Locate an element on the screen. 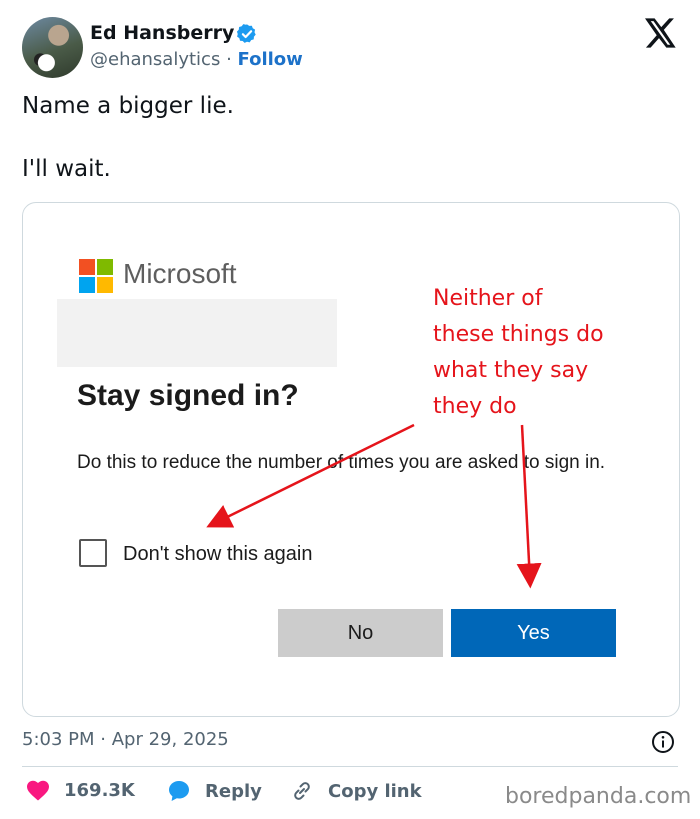 Image resolution: width=700 pixels, height=819 pixels. tweet-date: Apr 29, 2025 is located at coordinates (170, 739).